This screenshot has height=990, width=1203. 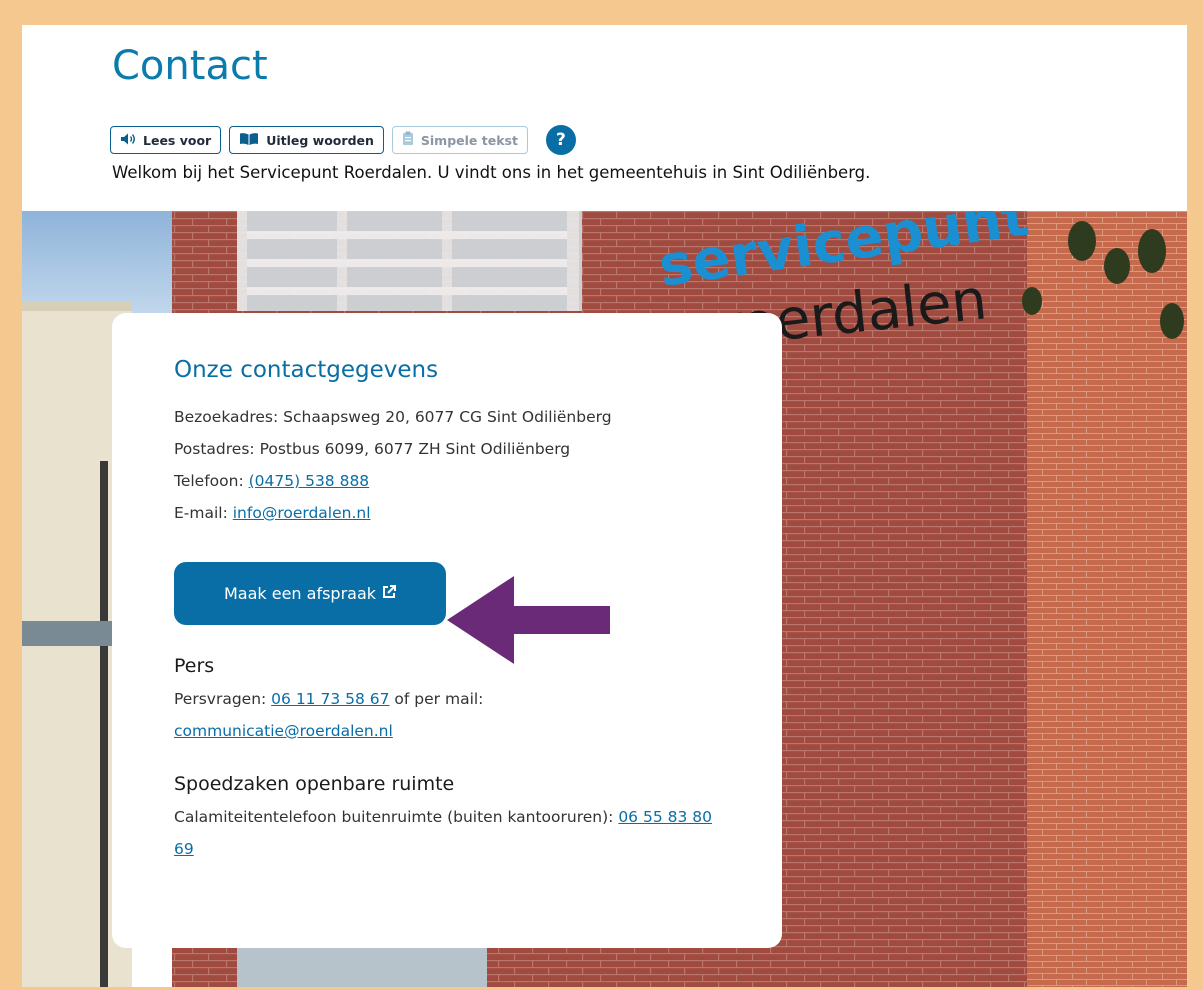 I want to click on external-link-icon, so click(x=389, y=593).